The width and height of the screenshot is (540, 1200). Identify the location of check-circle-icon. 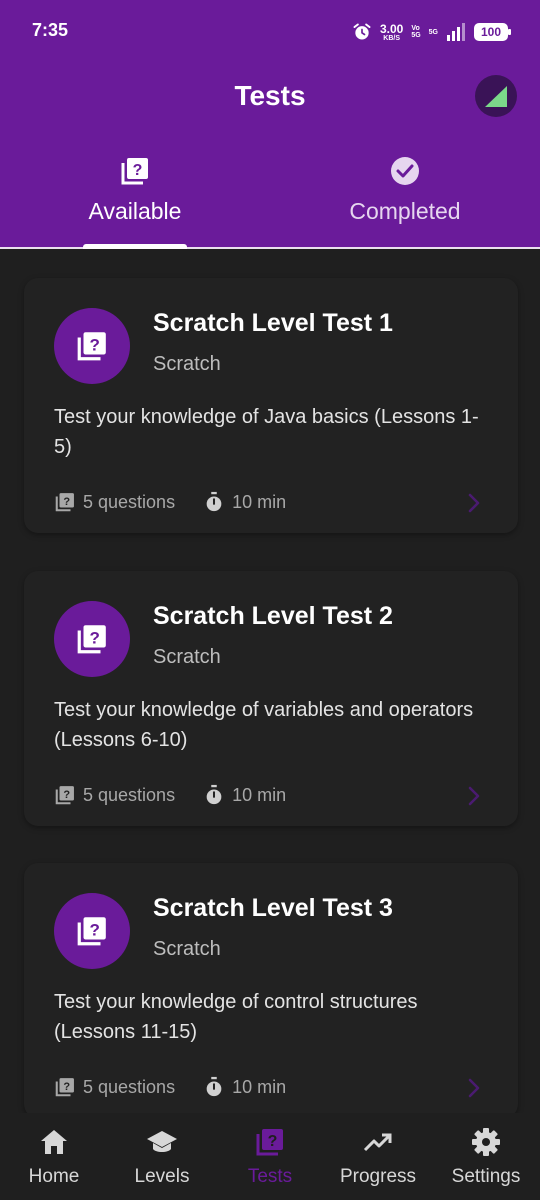
(405, 171).